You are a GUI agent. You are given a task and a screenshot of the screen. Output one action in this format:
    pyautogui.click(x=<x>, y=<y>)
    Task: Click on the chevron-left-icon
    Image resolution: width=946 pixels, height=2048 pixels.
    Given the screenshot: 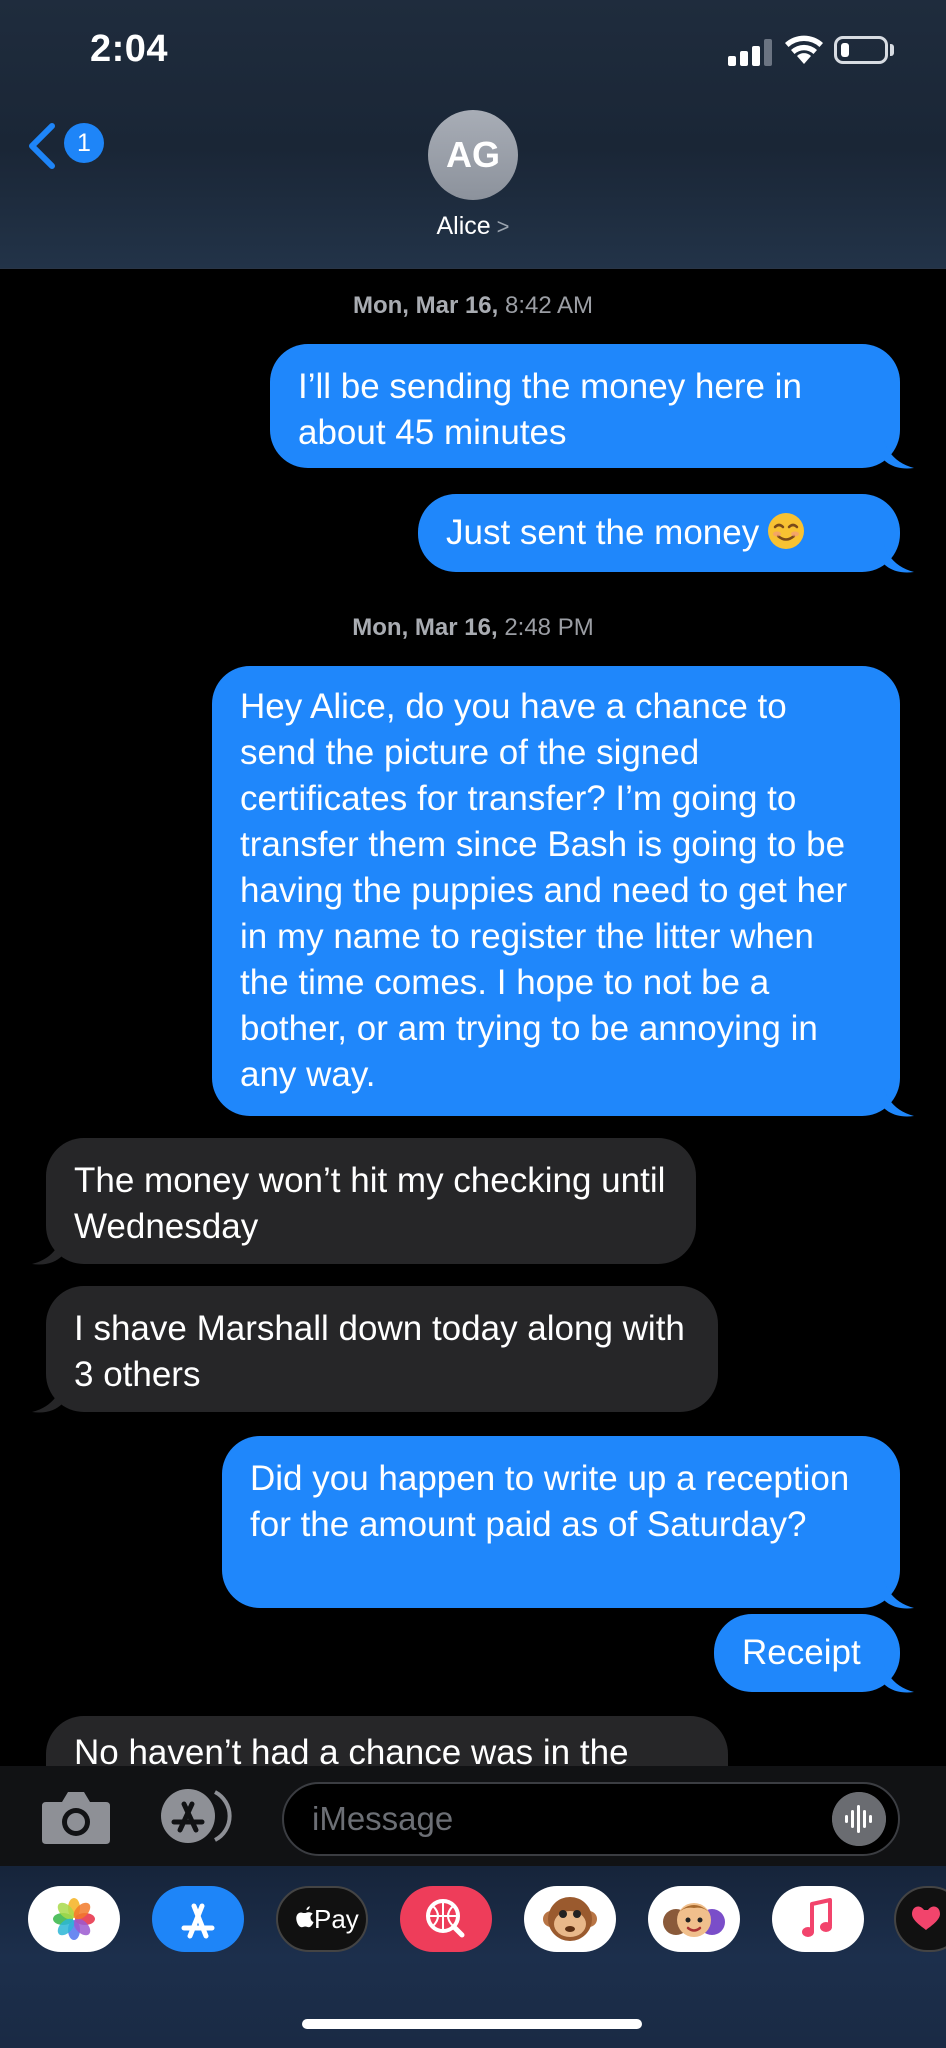 What is the action you would take?
    pyautogui.click(x=42, y=146)
    